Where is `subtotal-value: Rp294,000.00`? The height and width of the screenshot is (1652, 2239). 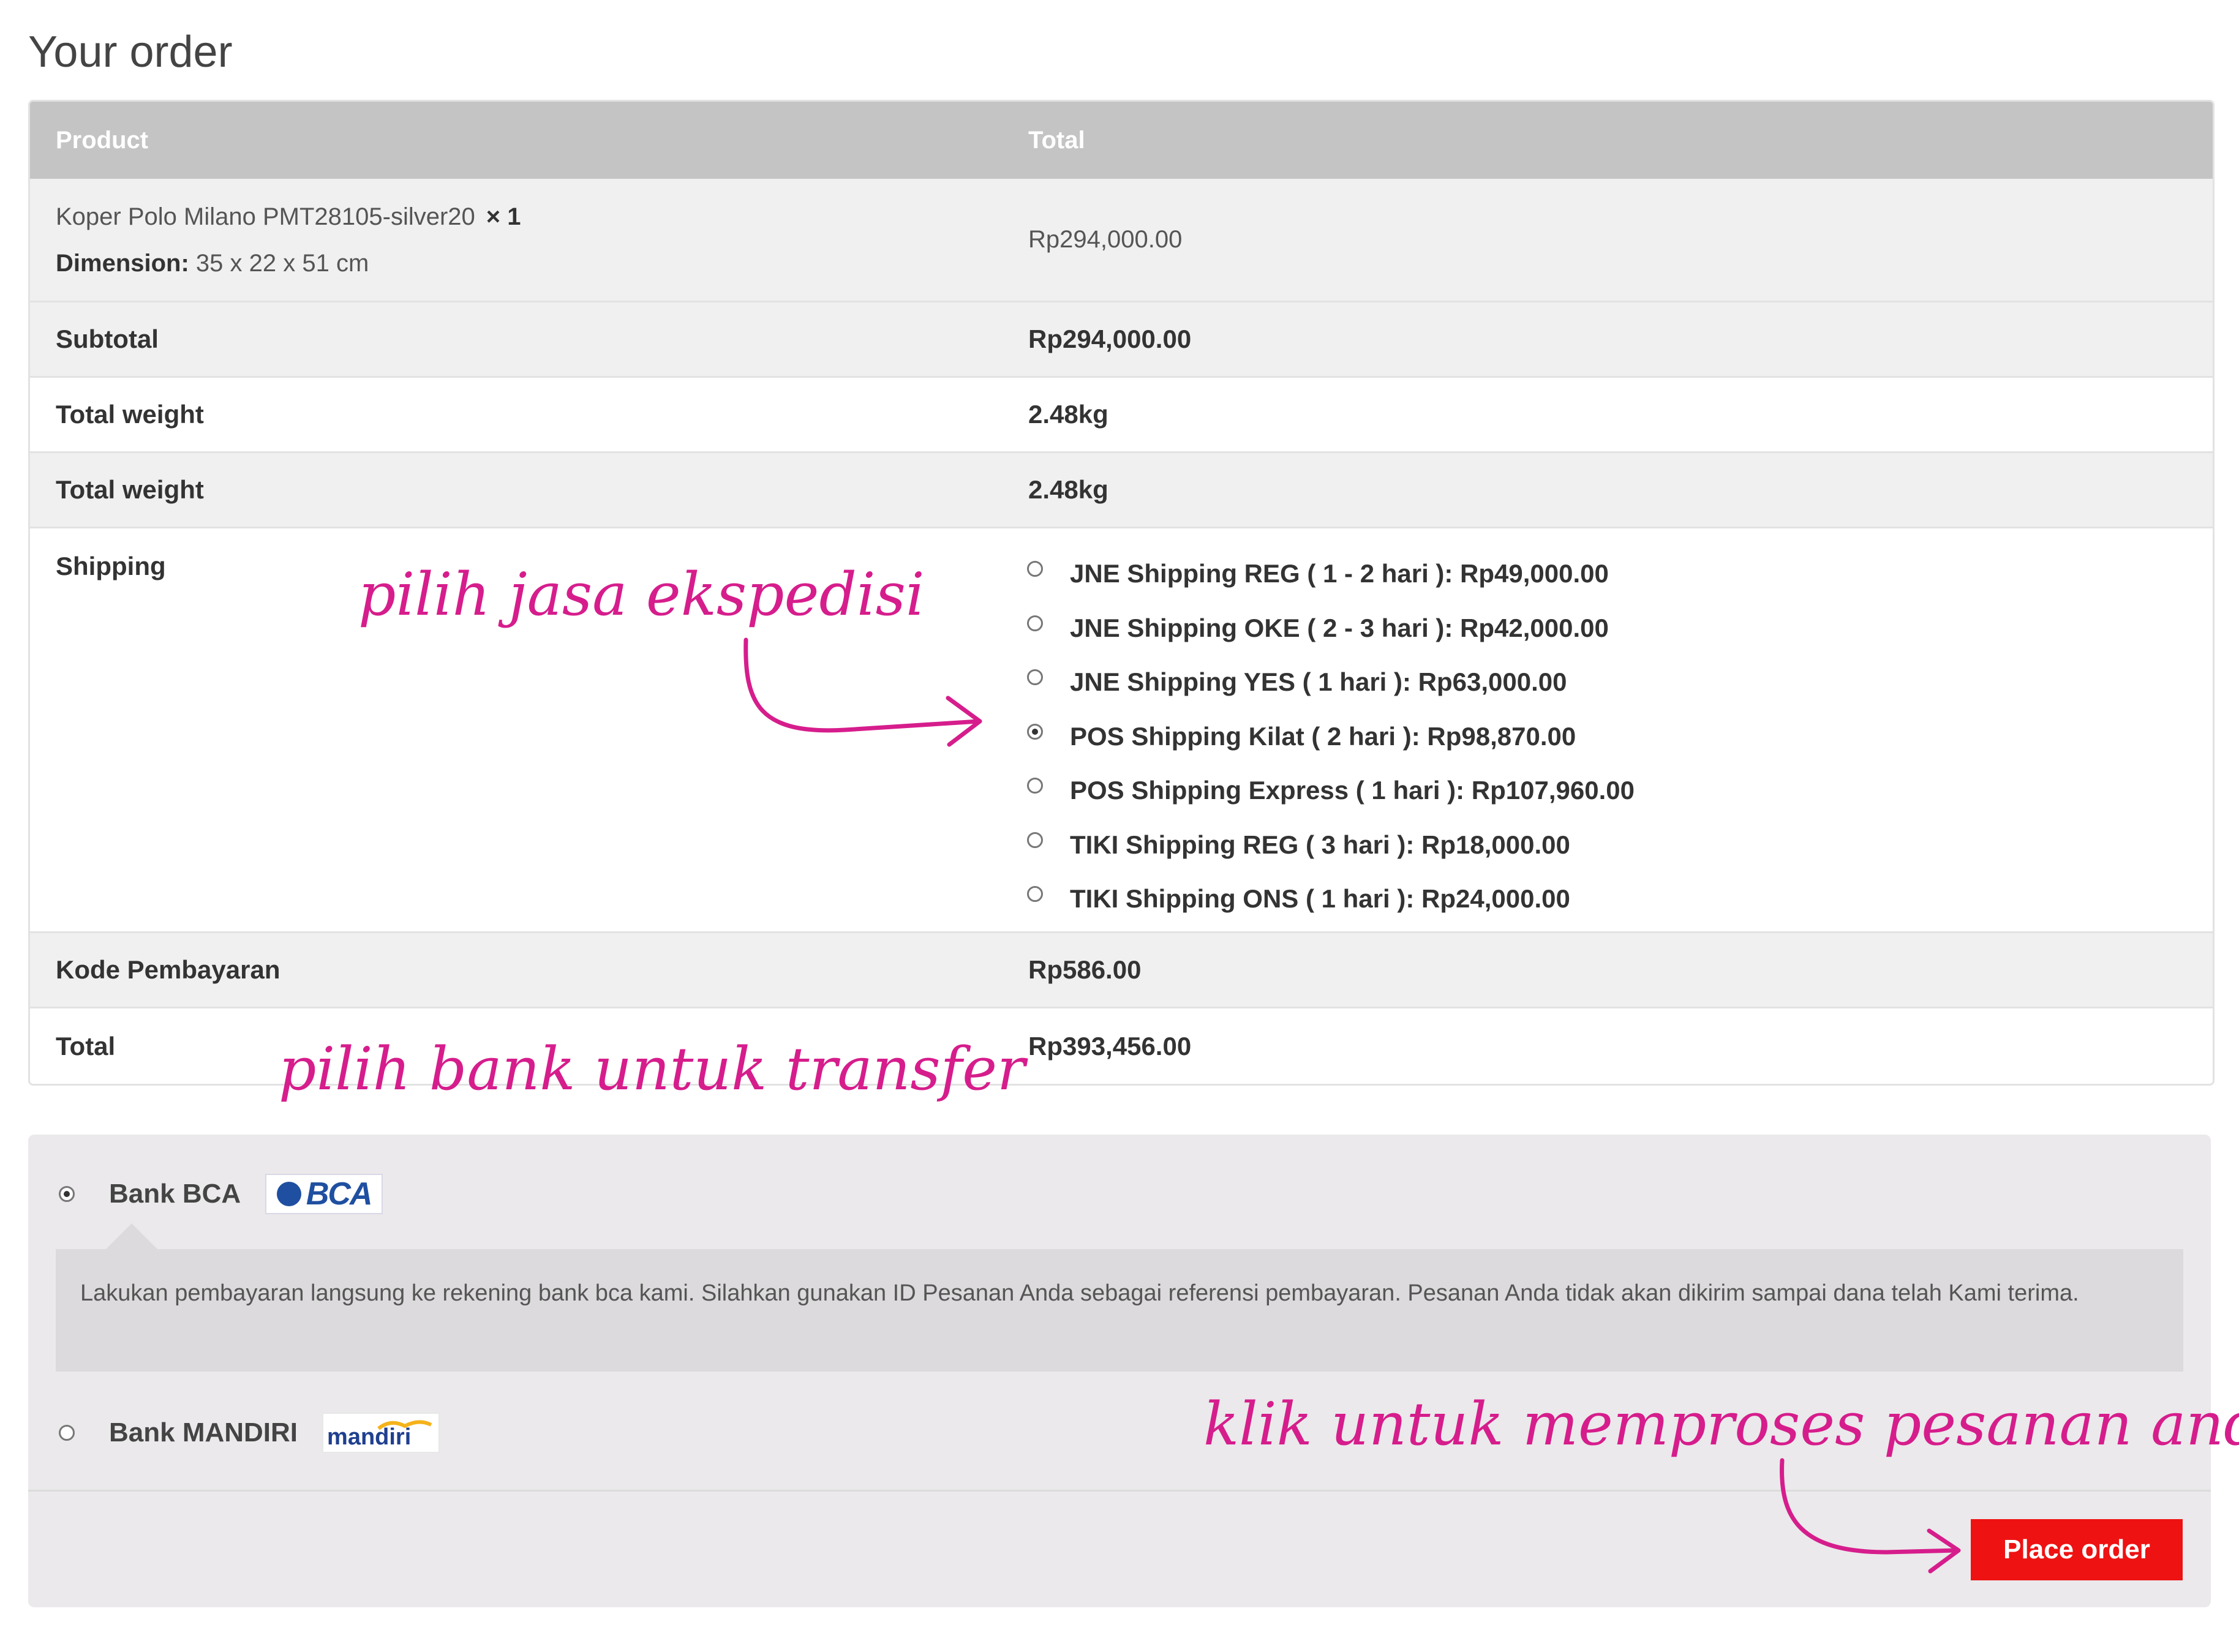
subtotal-value: Rp294,000.00 is located at coordinates (1110, 339).